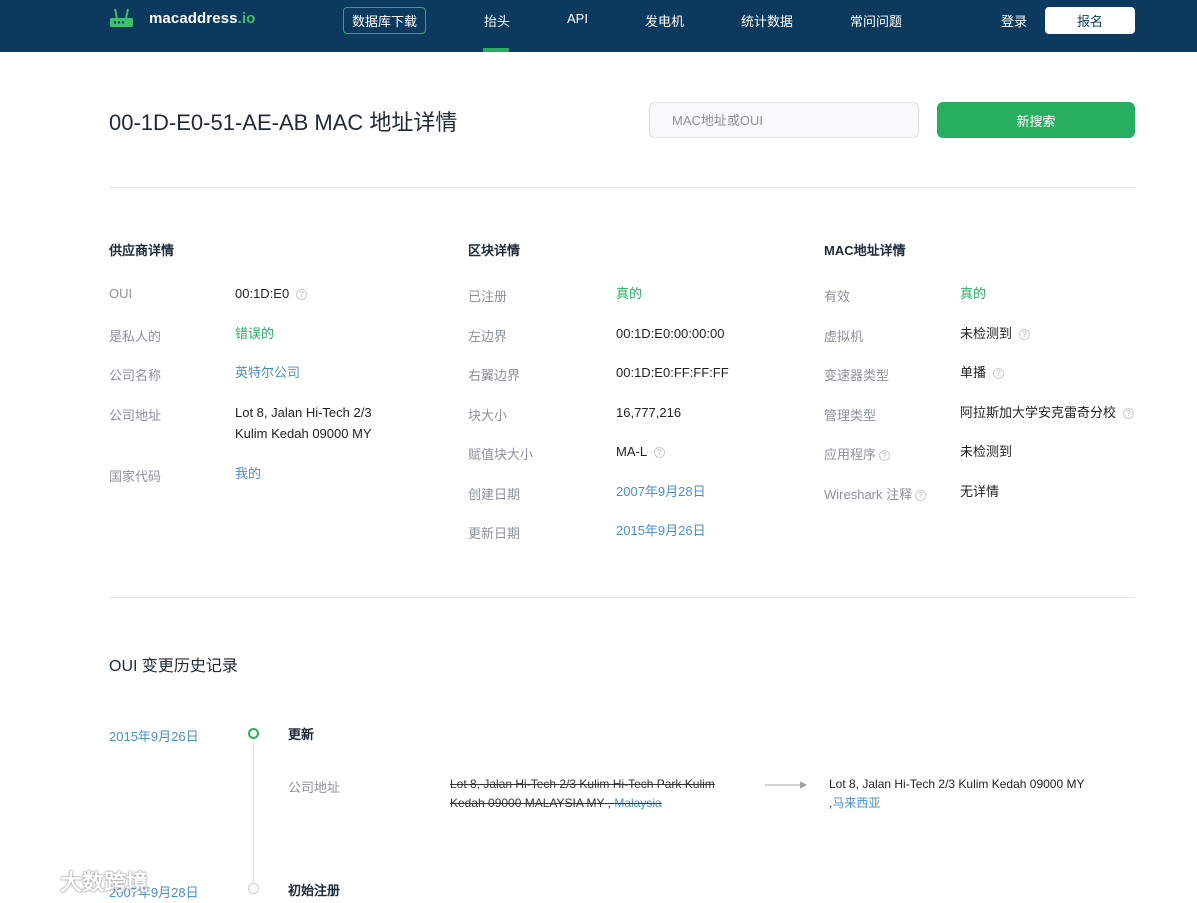 The height and width of the screenshot is (903, 1197). Describe the element at coordinates (982, 372) in the screenshot. I see `transmission-type-value: 单播?` at that location.